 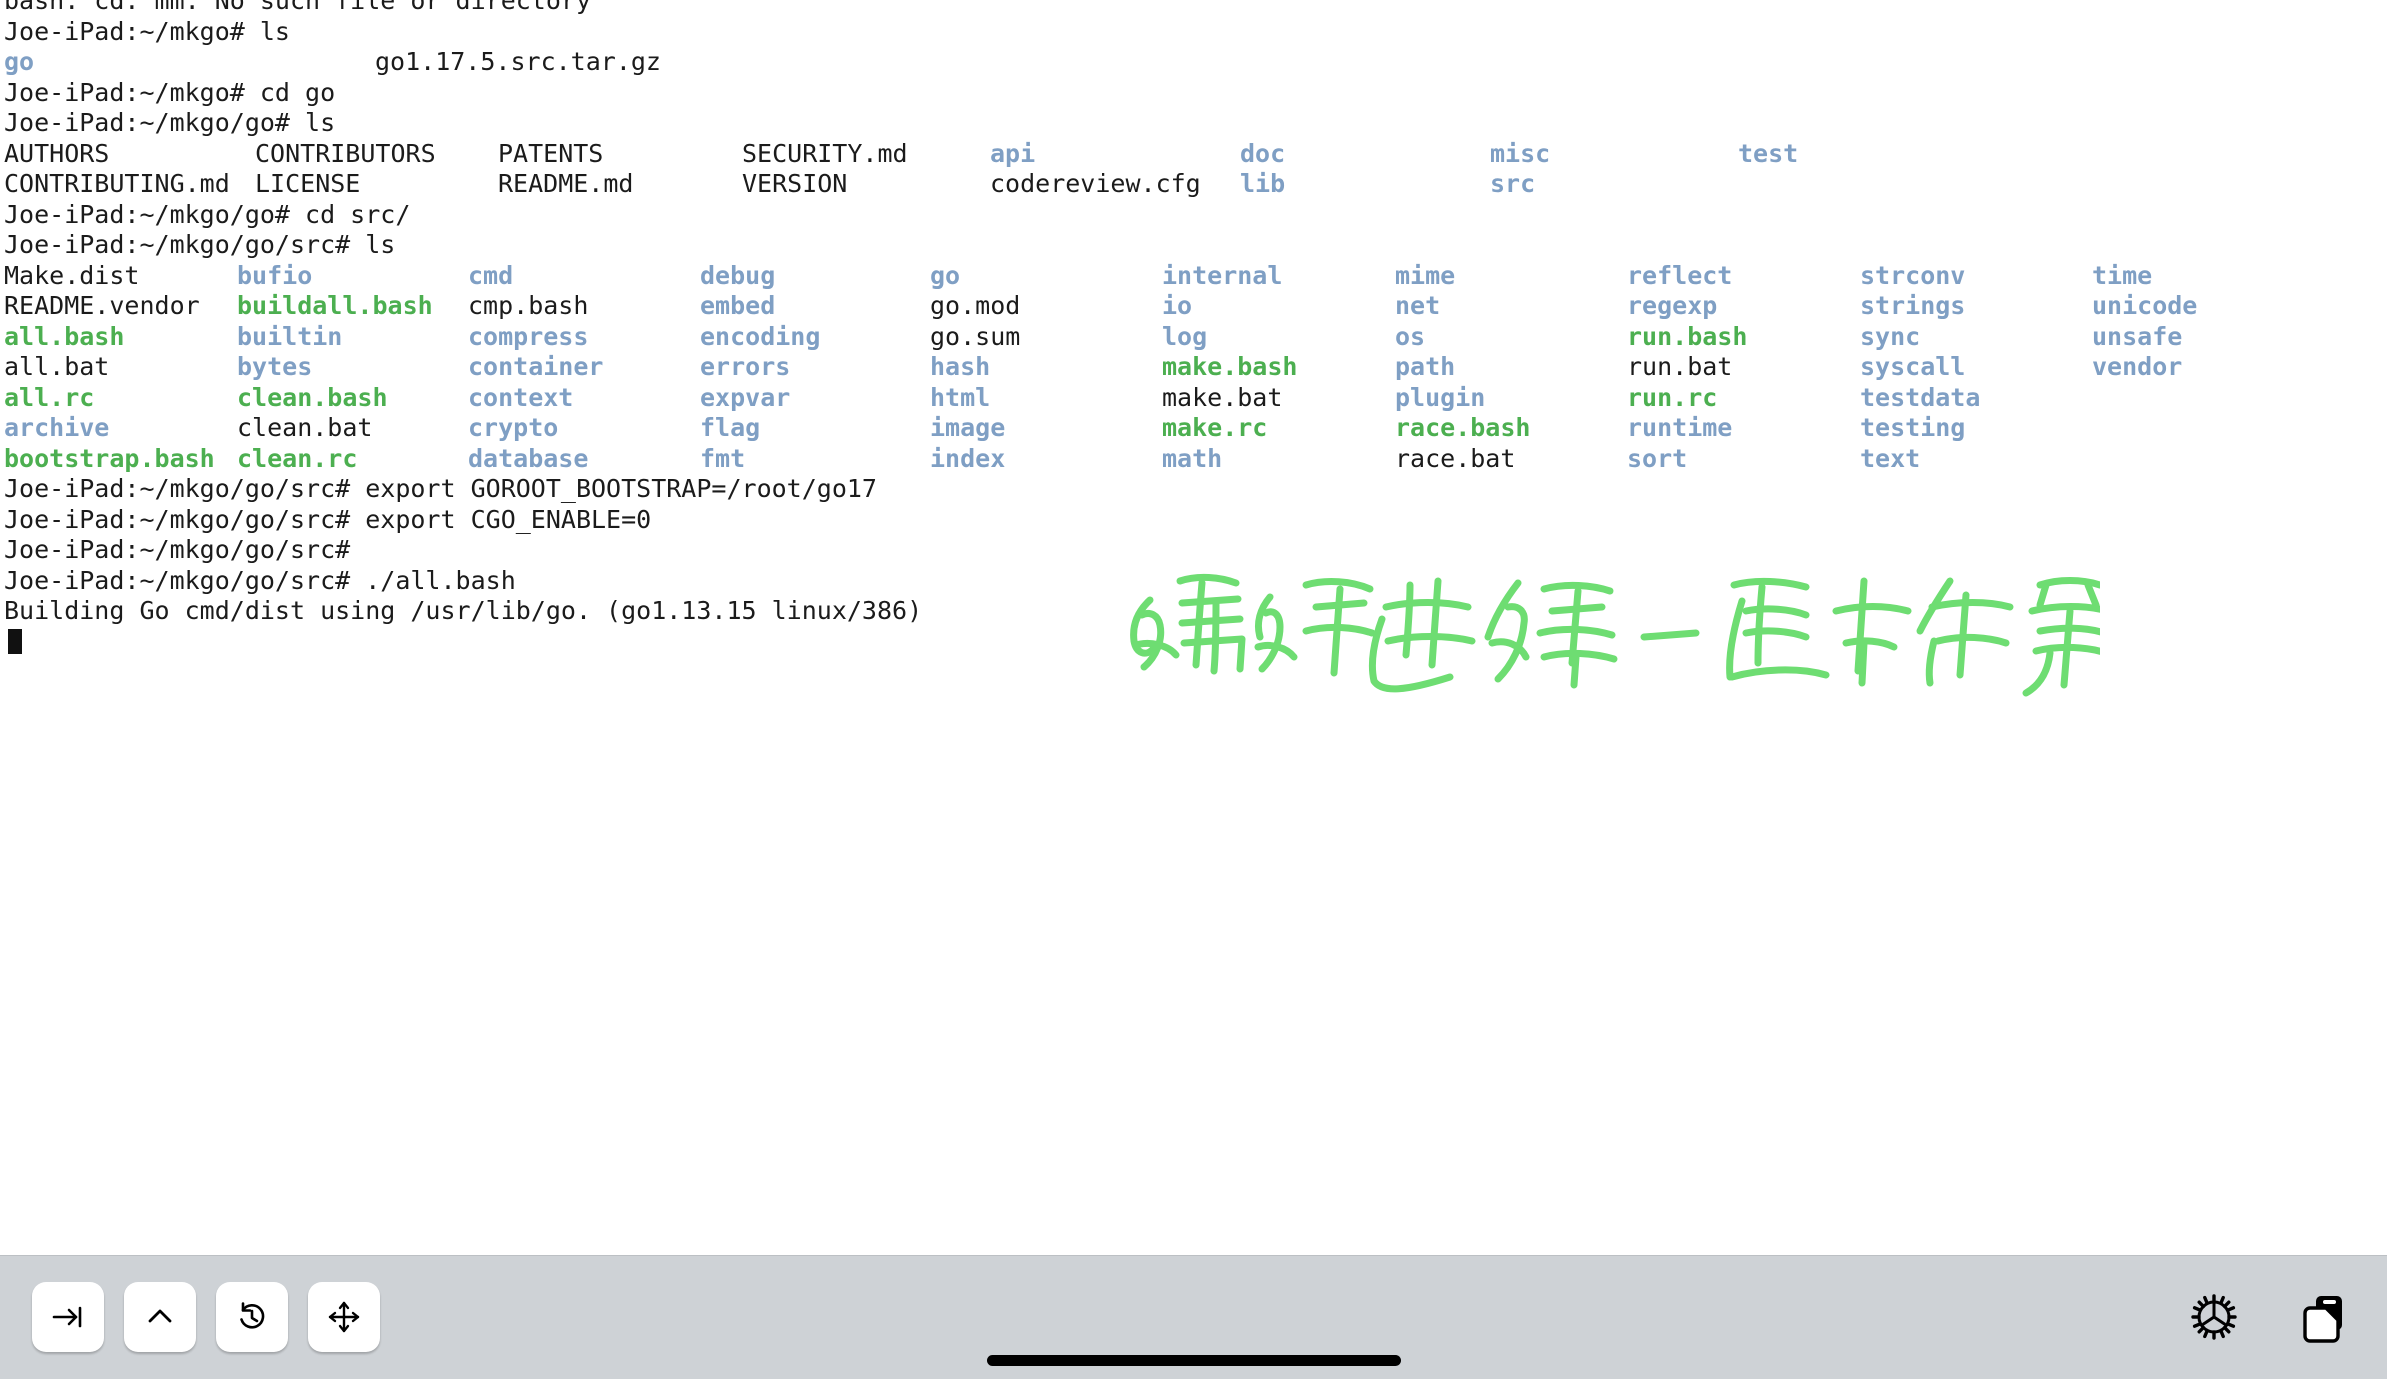 I want to click on listing-entry: unsafe, so click(x=2137, y=336).